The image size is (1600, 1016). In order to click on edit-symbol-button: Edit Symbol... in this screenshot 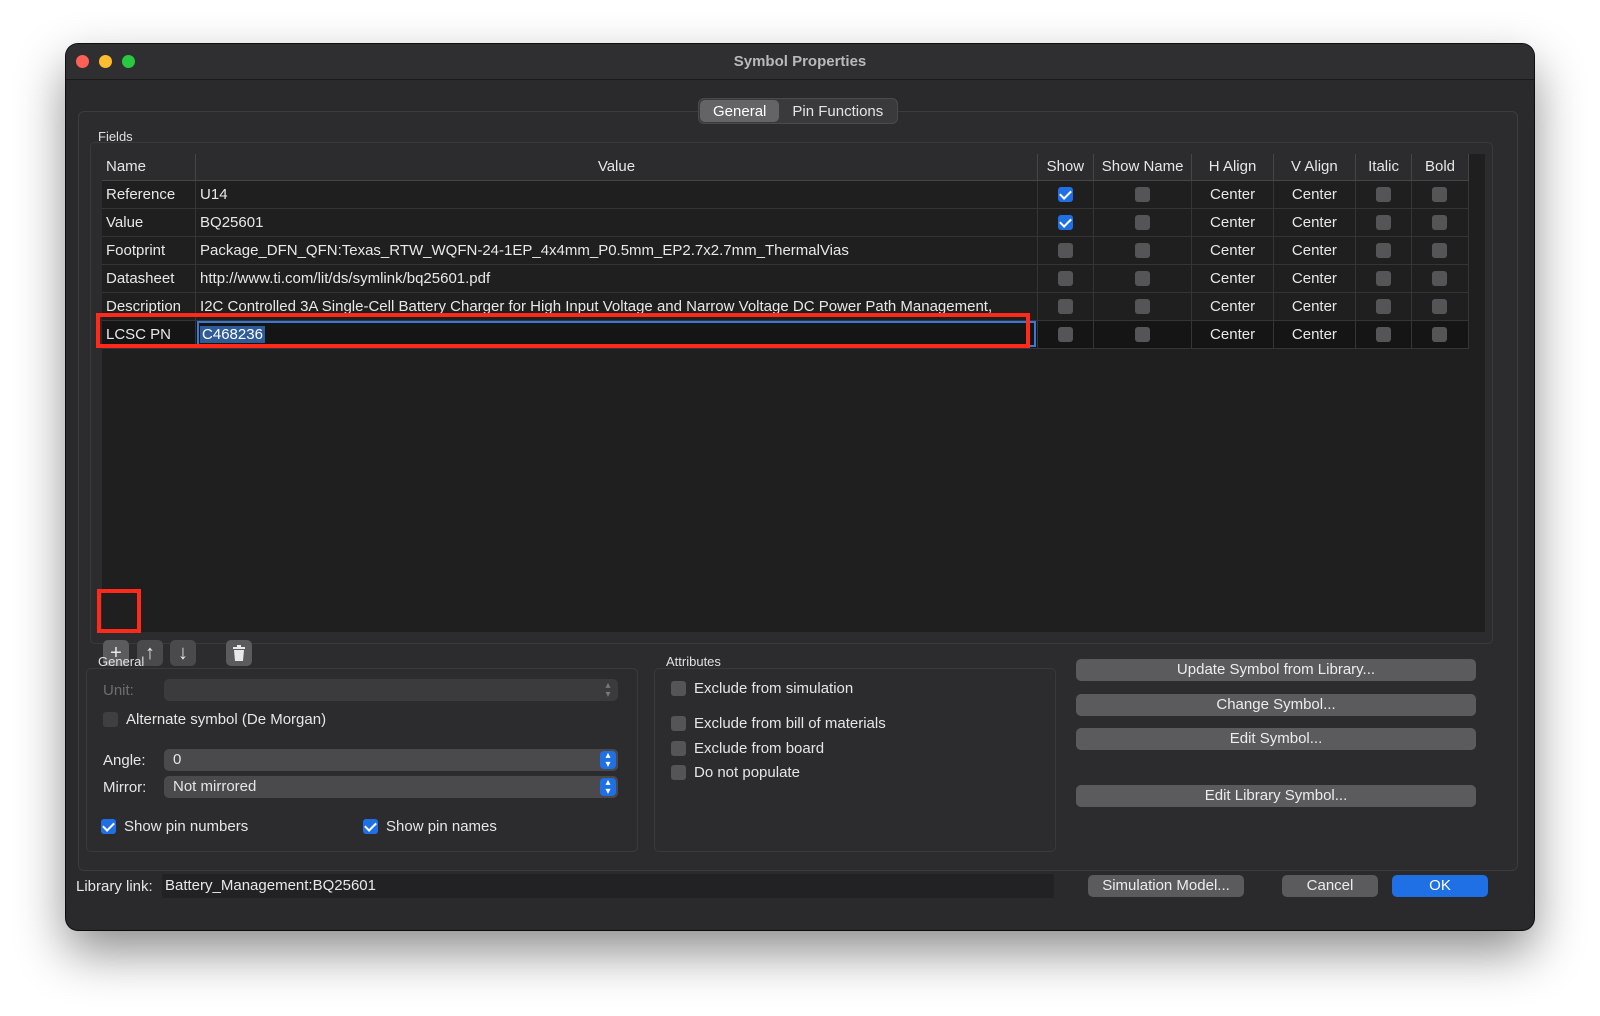, I will do `click(1276, 739)`.